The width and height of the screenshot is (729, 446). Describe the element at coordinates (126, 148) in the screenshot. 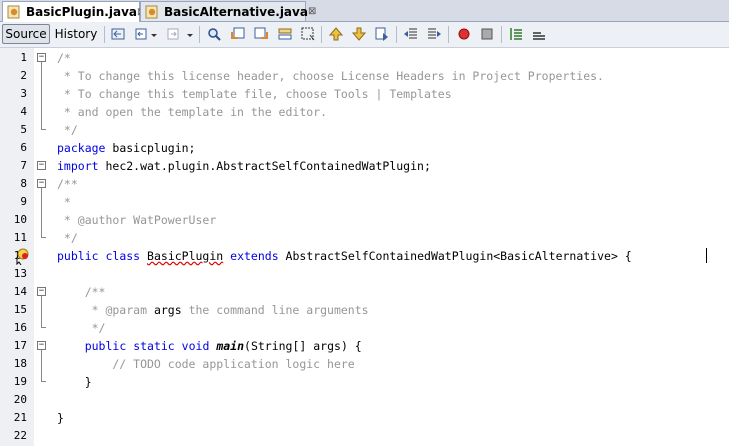

I see `code-line: package basicplugin;` at that location.